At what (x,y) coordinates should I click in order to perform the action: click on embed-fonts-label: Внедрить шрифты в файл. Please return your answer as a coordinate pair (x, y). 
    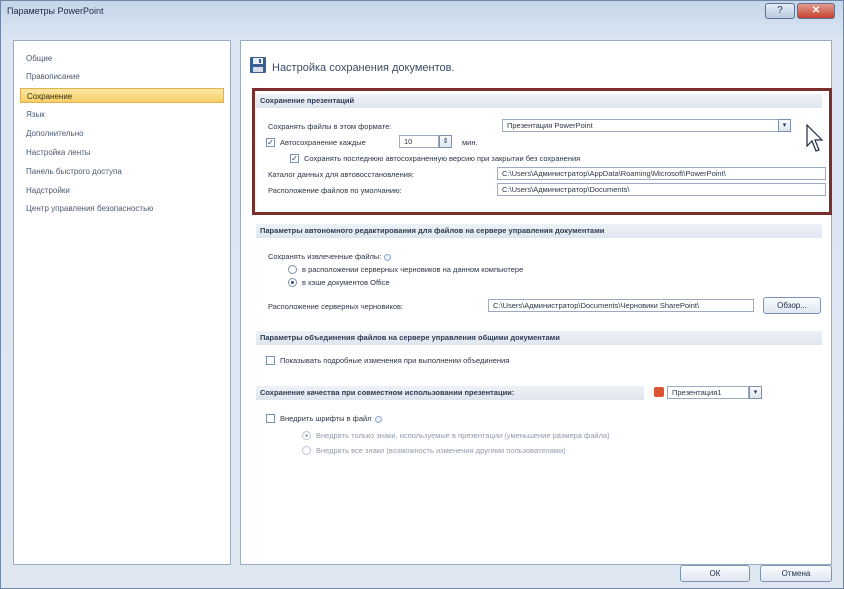
    Looking at the image, I should click on (331, 418).